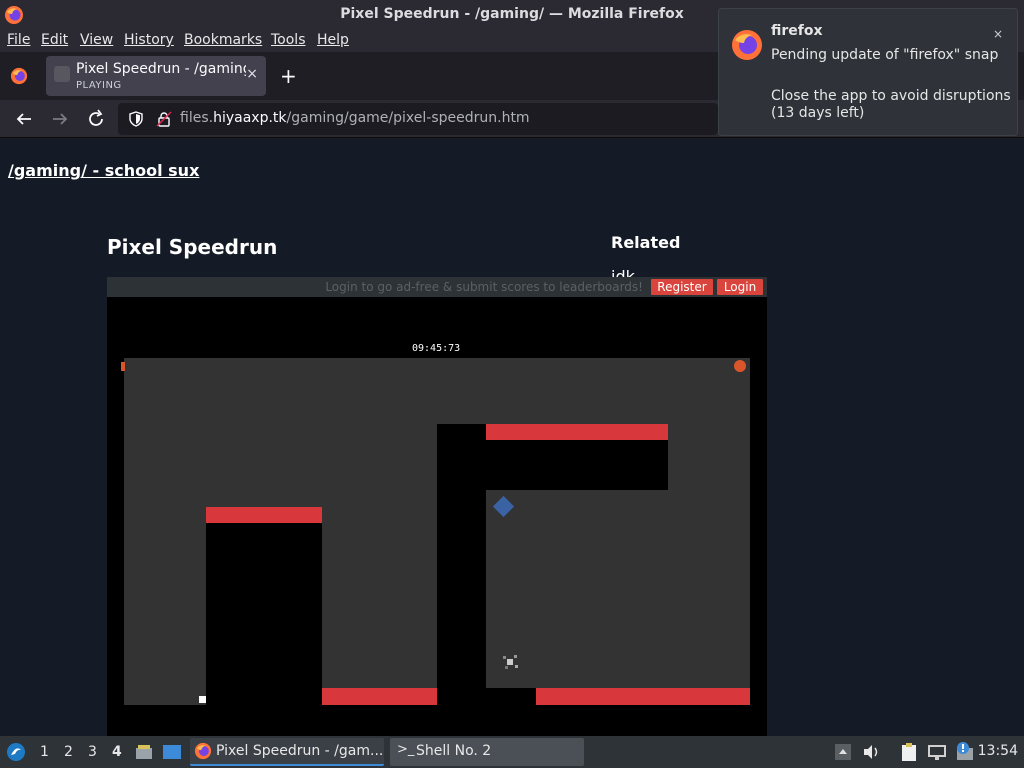 The height and width of the screenshot is (768, 1024). What do you see at coordinates (577, 465) in the screenshot?
I see `block-upper-right` at bounding box center [577, 465].